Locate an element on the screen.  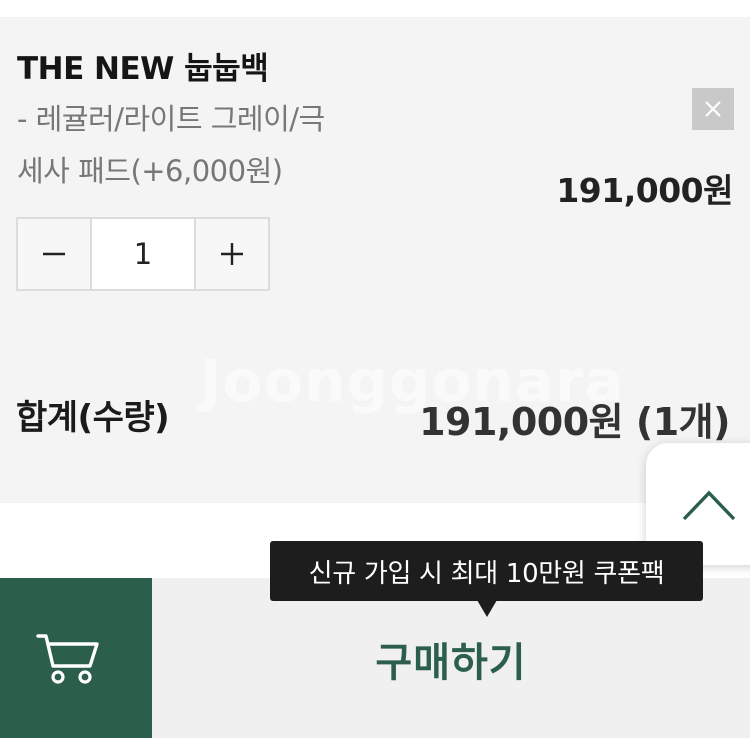
item-price: 191,000원 is located at coordinates (644, 190).